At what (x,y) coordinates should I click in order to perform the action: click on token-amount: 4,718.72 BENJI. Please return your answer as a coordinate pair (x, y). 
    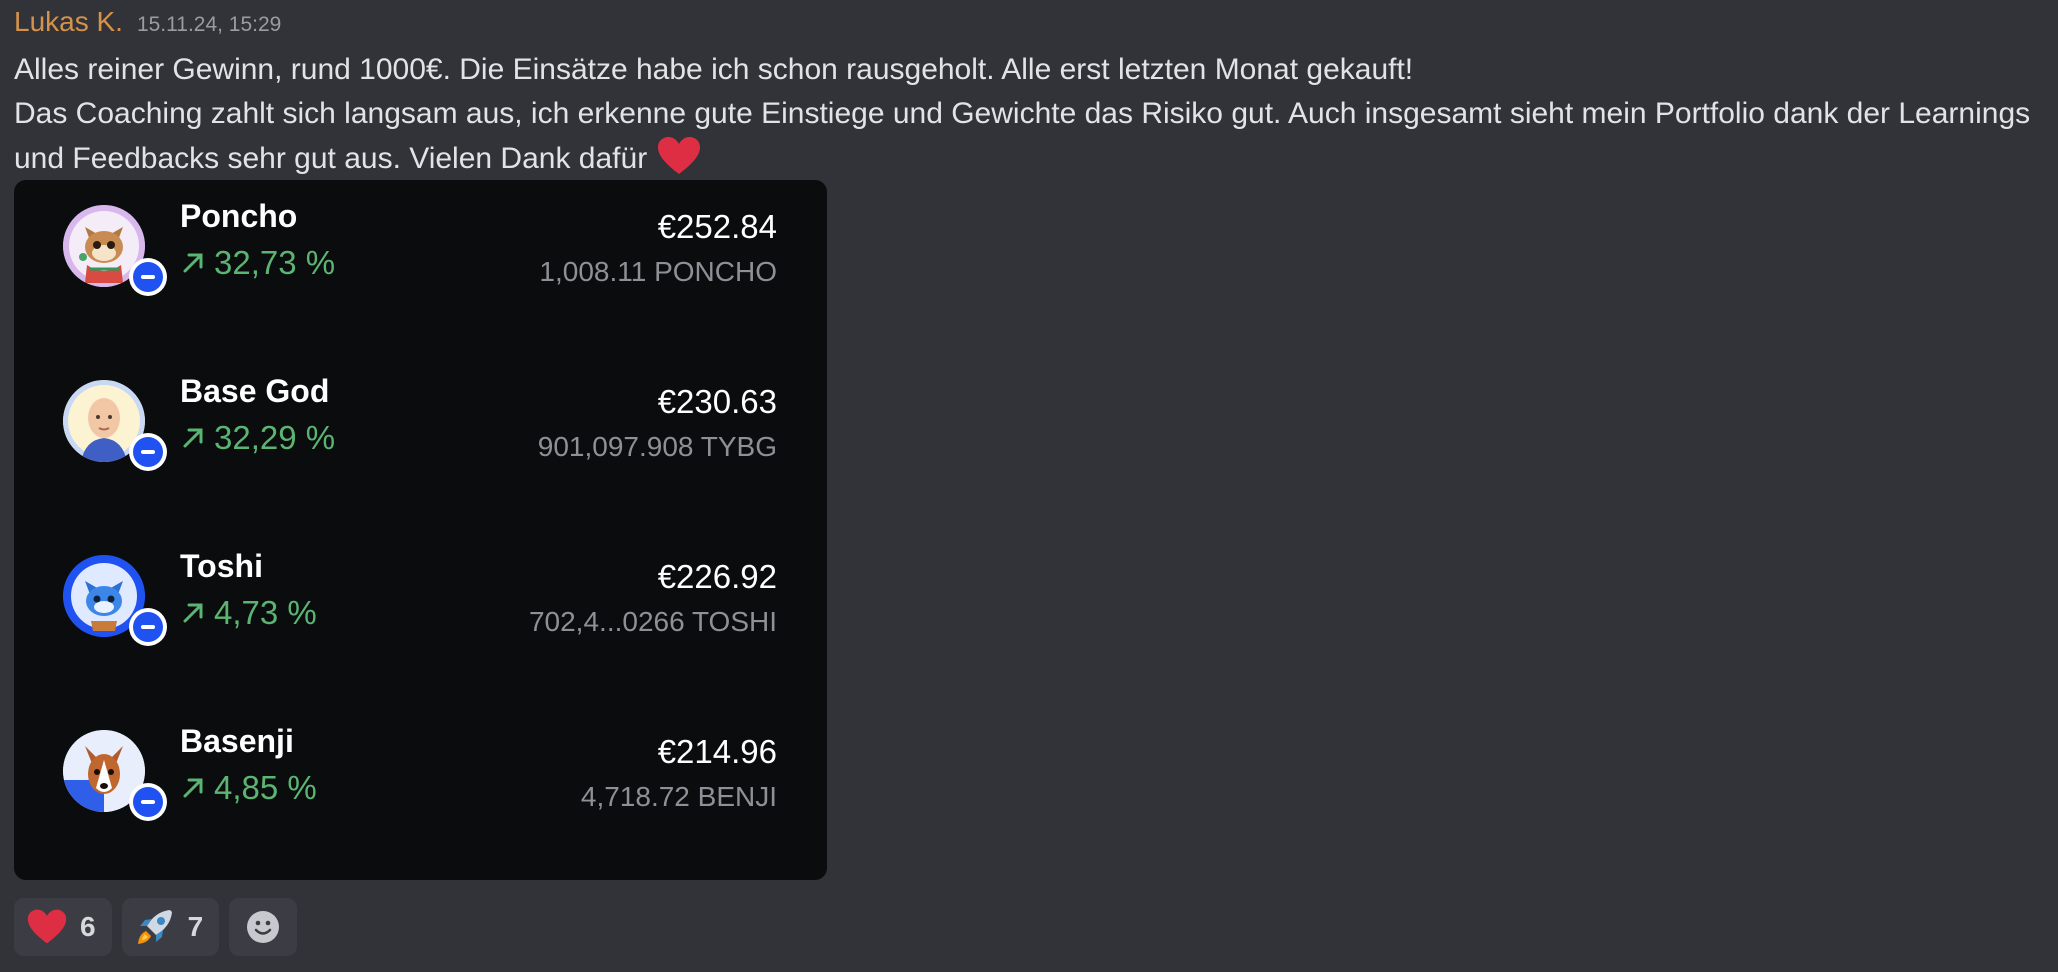
    Looking at the image, I should click on (678, 796).